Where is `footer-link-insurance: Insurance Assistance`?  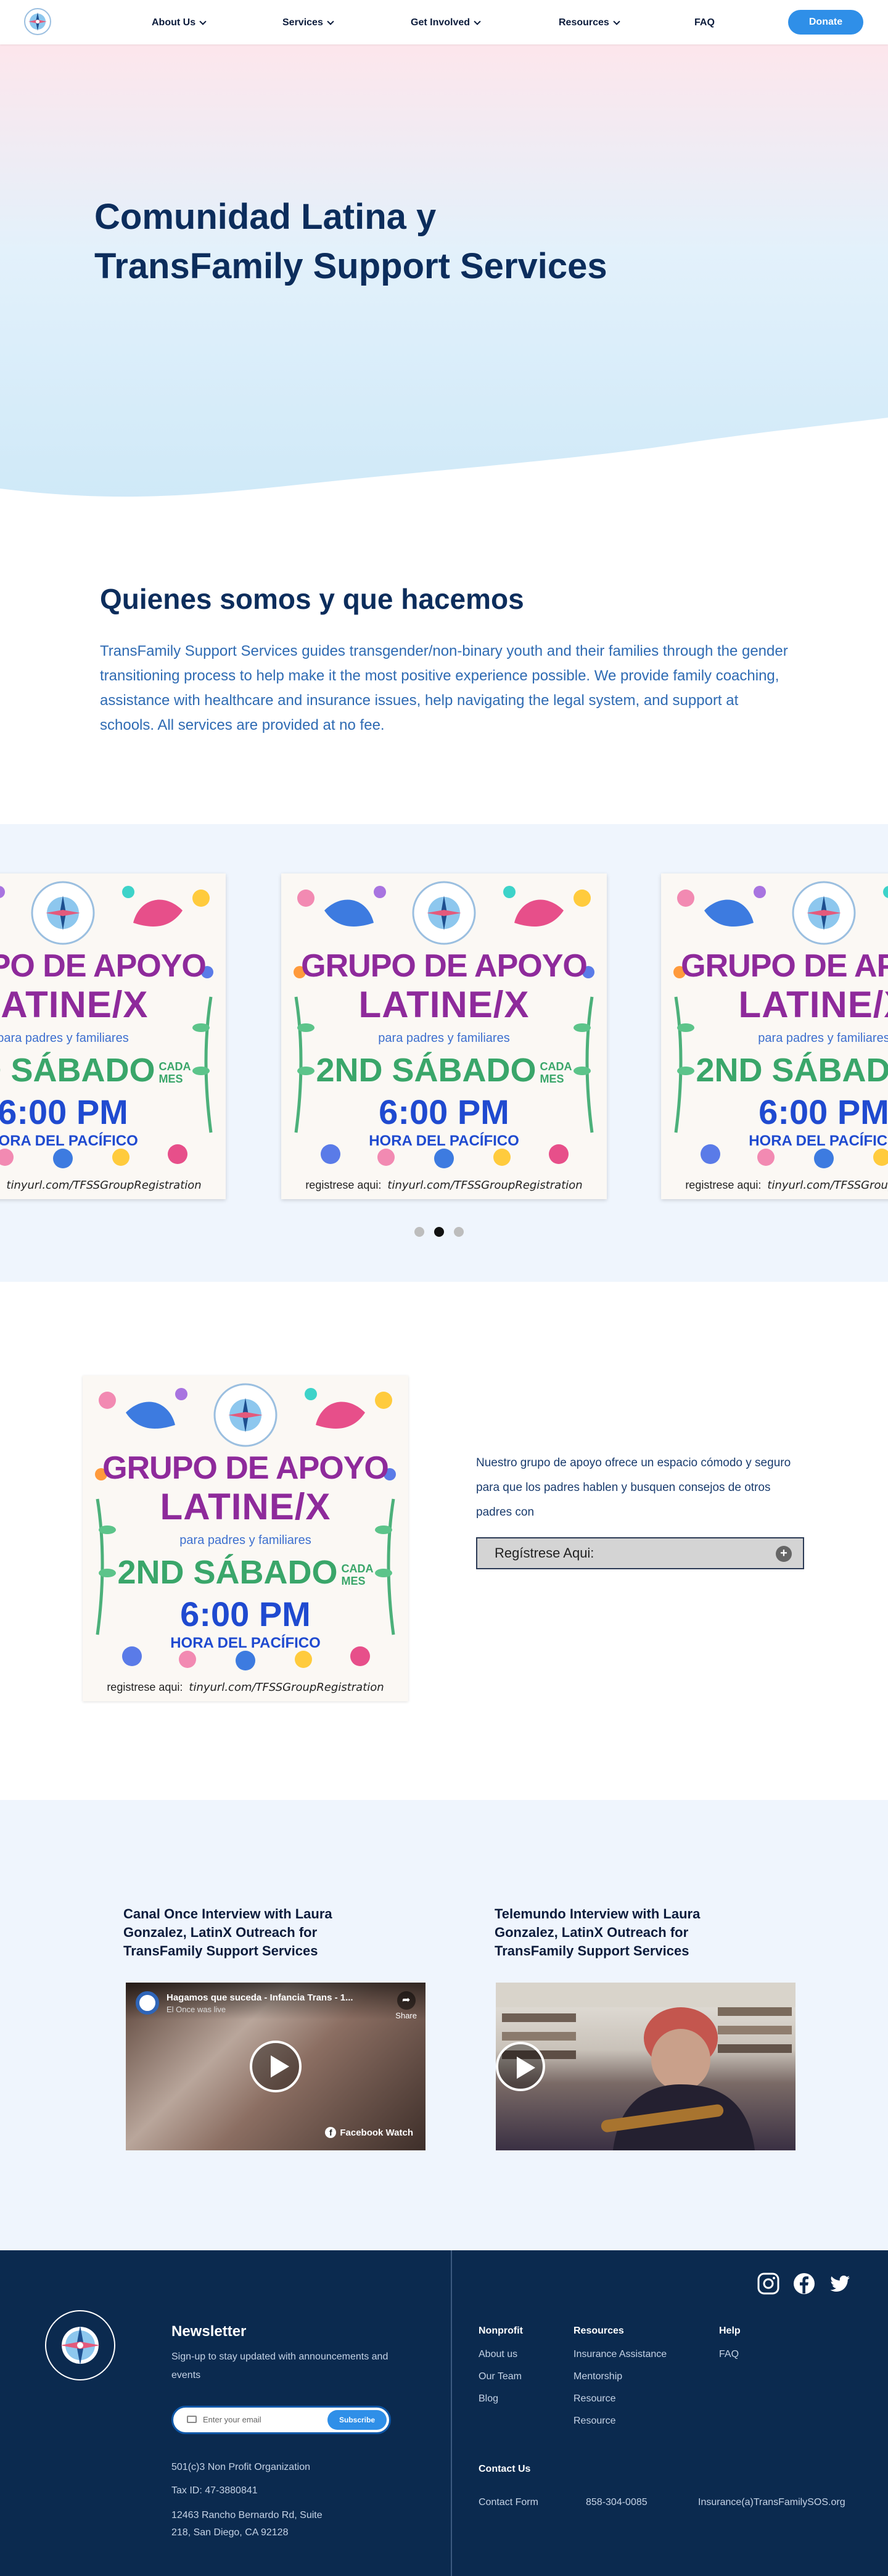 footer-link-insurance: Insurance Assistance is located at coordinates (620, 2354).